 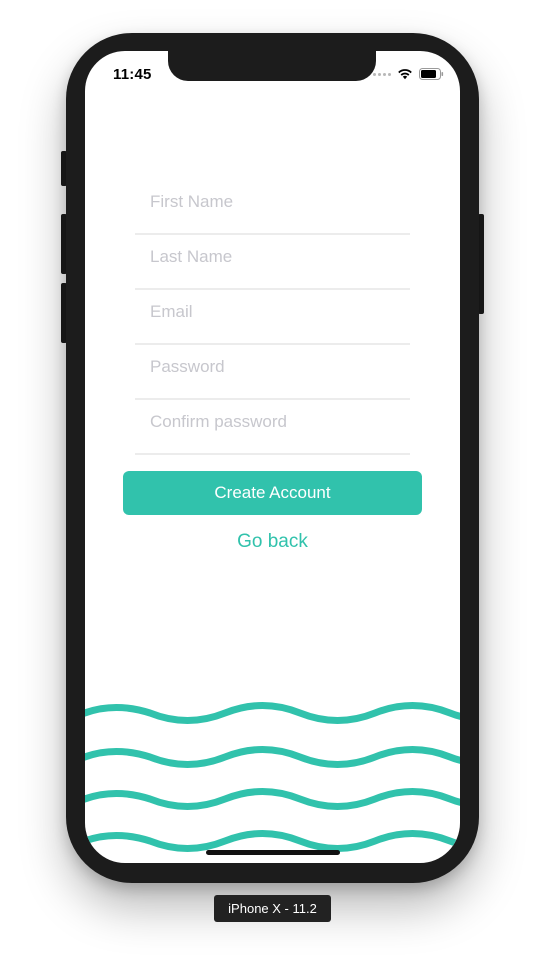 I want to click on last-name-field-row, so click(x=272, y=262).